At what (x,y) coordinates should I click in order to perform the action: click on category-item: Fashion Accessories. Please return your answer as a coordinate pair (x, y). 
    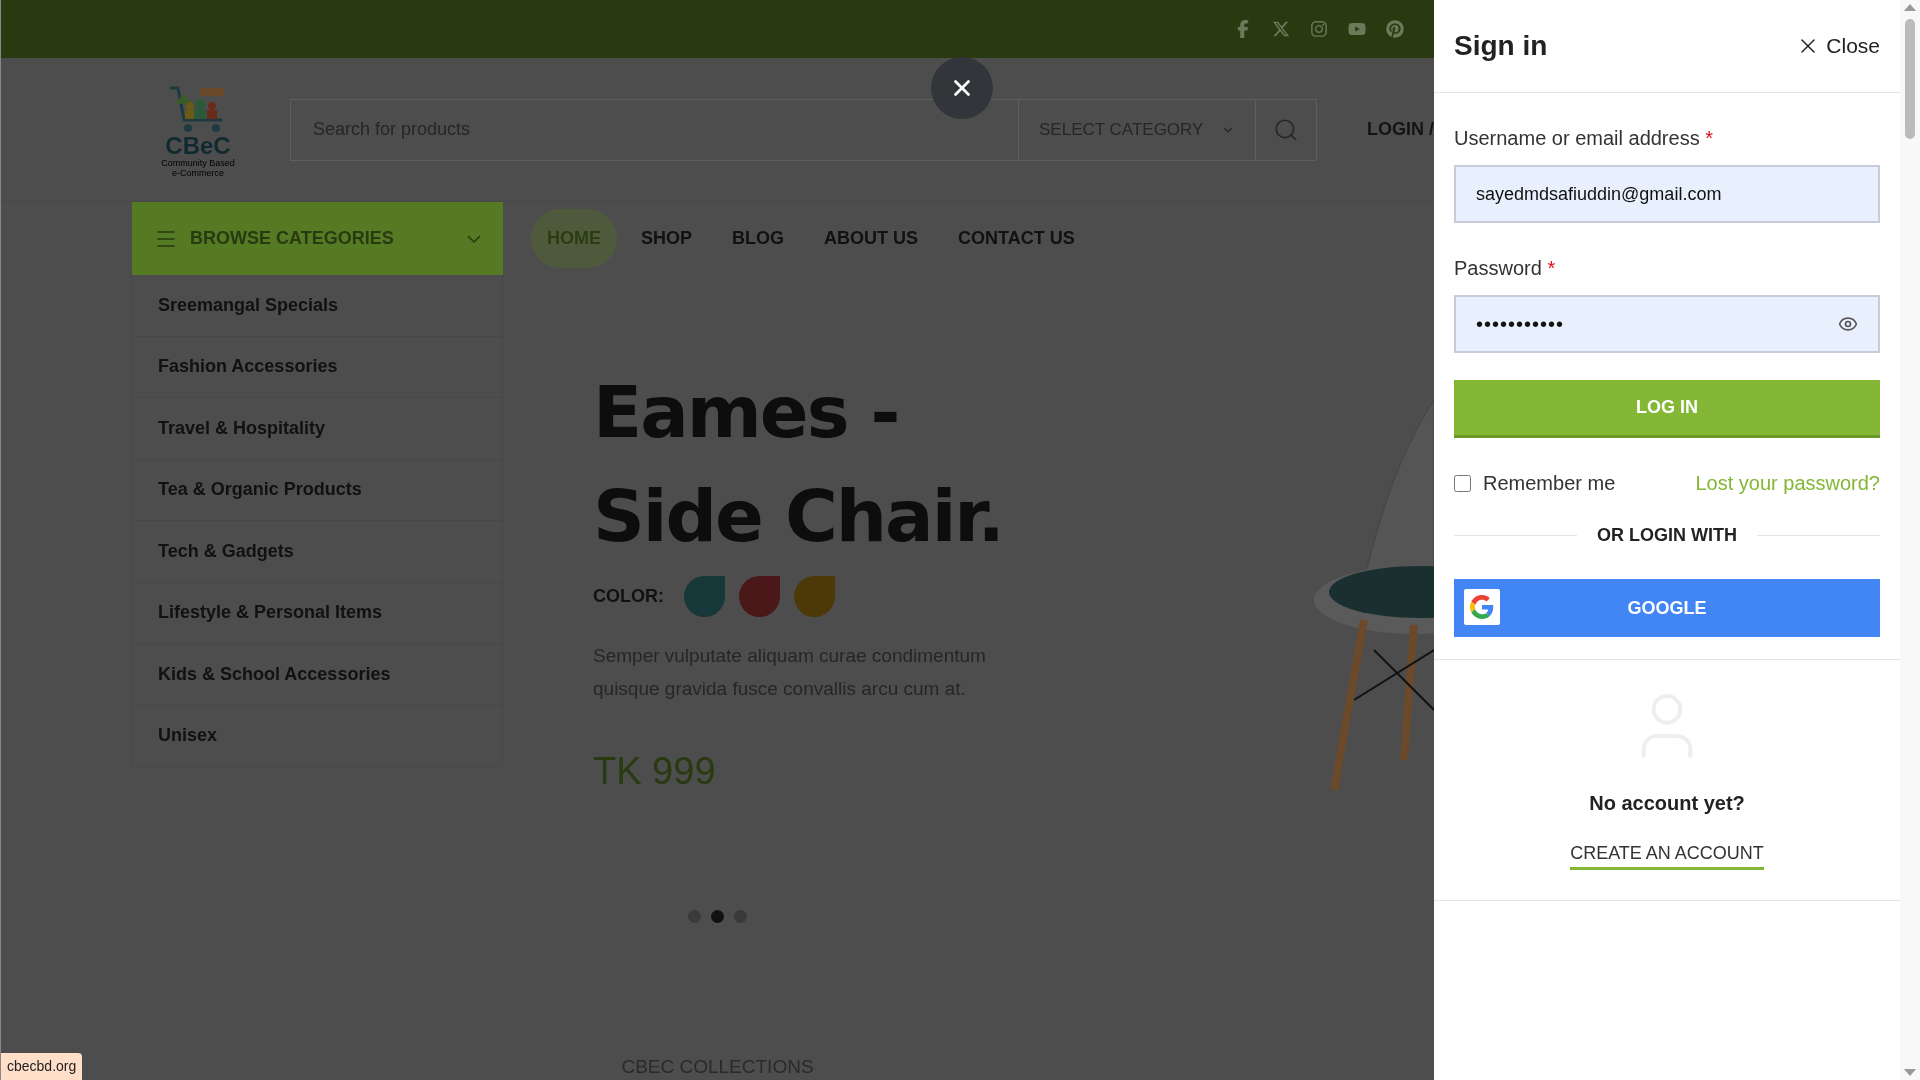
    Looking at the image, I should click on (317, 367).